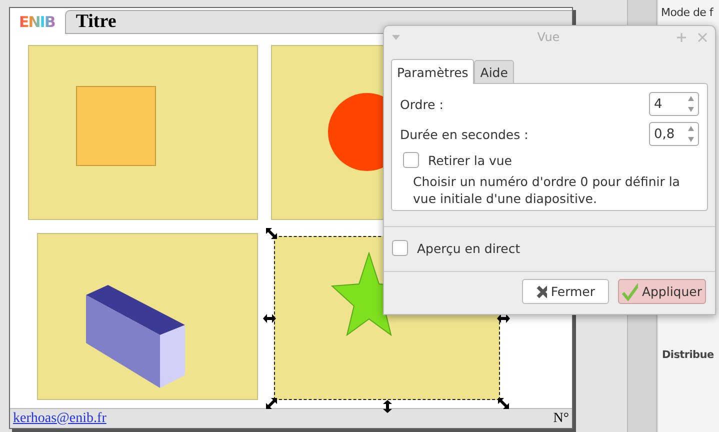  What do you see at coordinates (96, 22) in the screenshot?
I see `slide-title: Titre` at bounding box center [96, 22].